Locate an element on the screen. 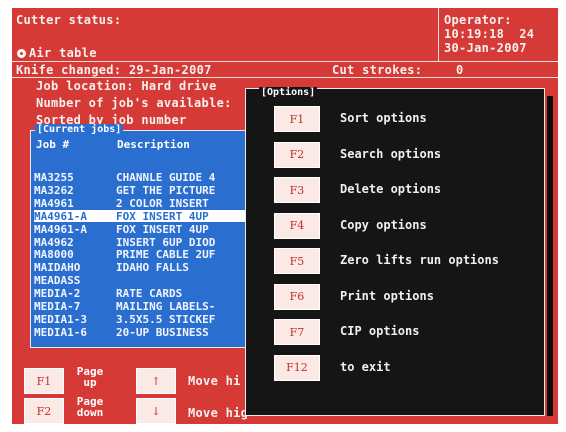 Image resolution: width=566 pixels, height=432 pixels. option-label: Sort options is located at coordinates (383, 118).